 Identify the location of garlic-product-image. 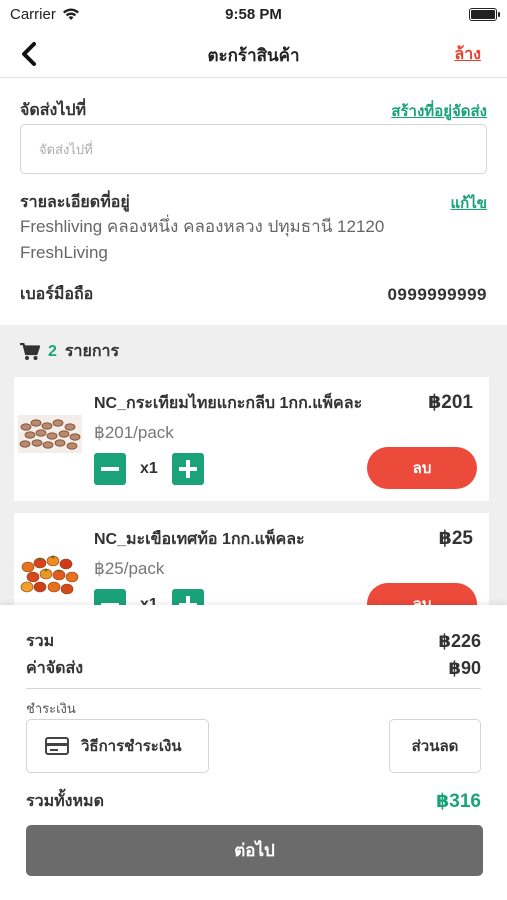
(50, 434).